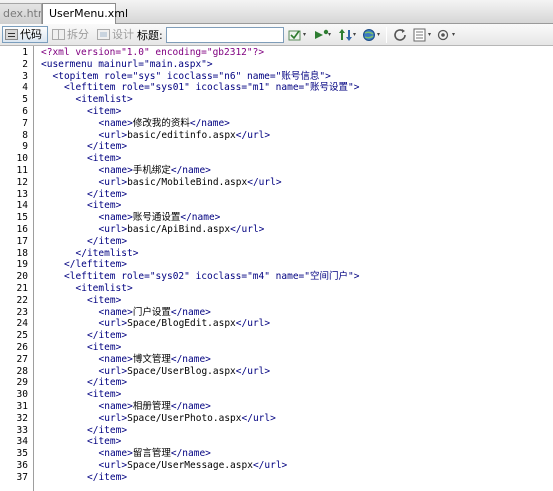 This screenshot has width=553, height=491. I want to click on file-transfer-icon, so click(348, 35).